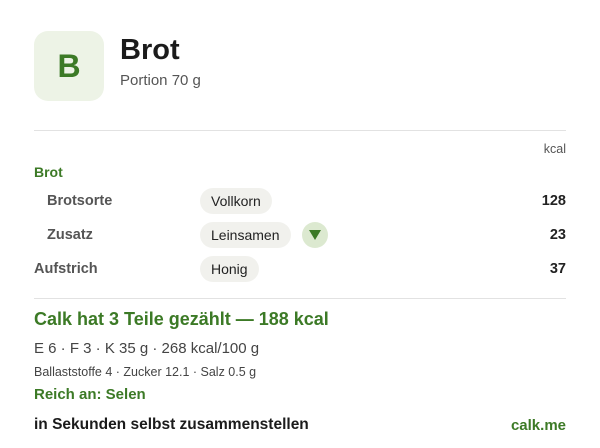 The height and width of the screenshot is (448, 600). What do you see at coordinates (171, 424) in the screenshot?
I see `cta-text: in Sekunden selbst zusammenstellen` at bounding box center [171, 424].